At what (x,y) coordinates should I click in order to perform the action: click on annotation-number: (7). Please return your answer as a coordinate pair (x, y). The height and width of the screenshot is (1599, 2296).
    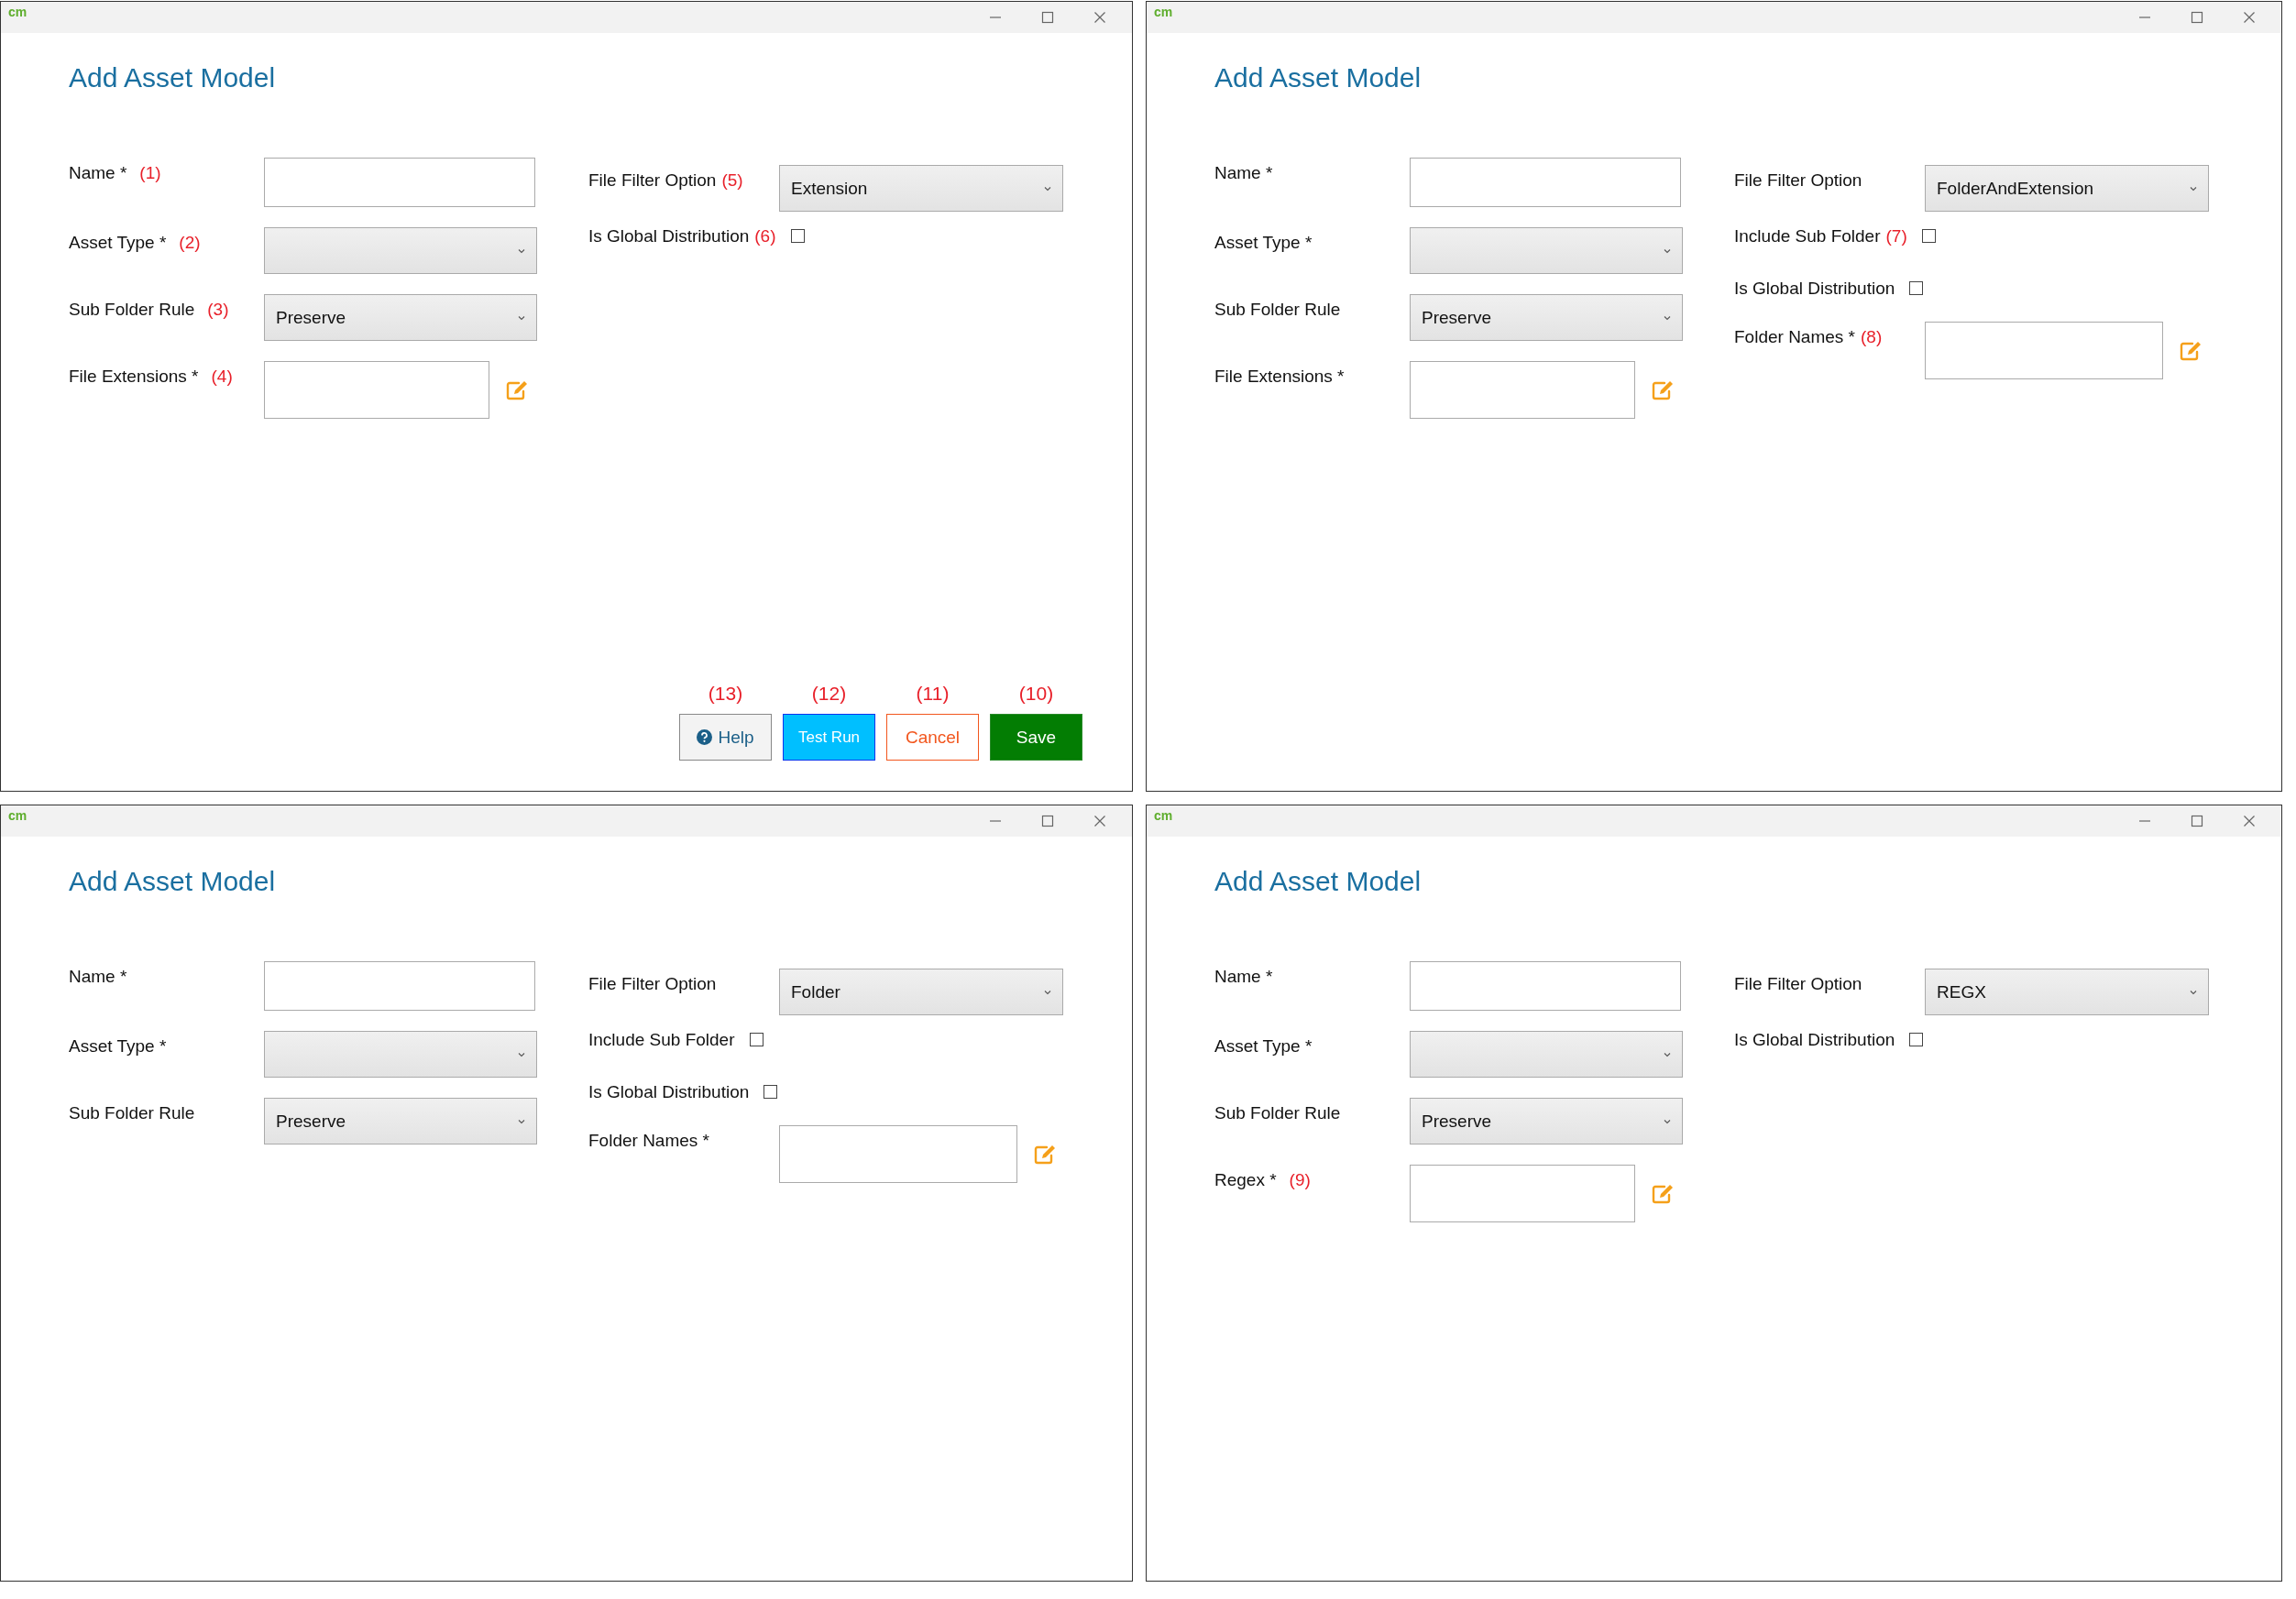
    Looking at the image, I should click on (1896, 236).